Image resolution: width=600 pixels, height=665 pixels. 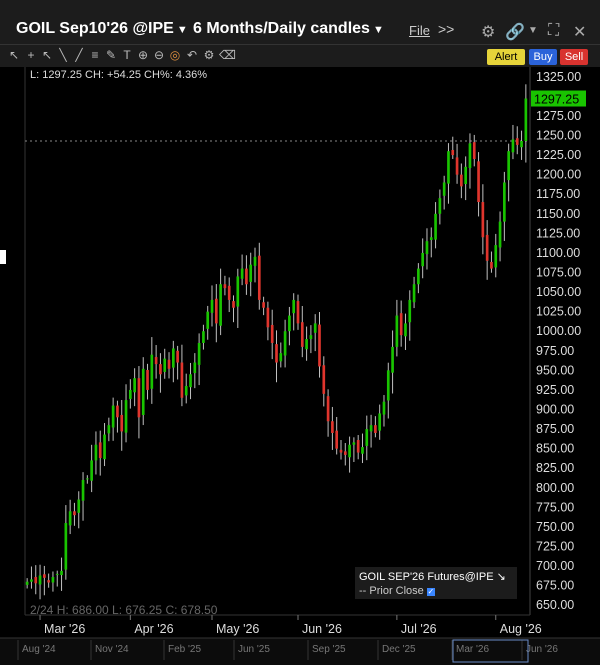 I want to click on legend-prior-close: -- Prior Close ✓, so click(x=397, y=591).